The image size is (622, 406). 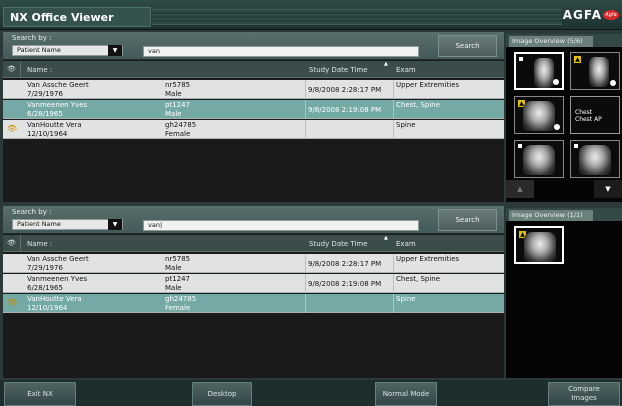 I want to click on app-title: NX Office Viewer, so click(x=77, y=17).